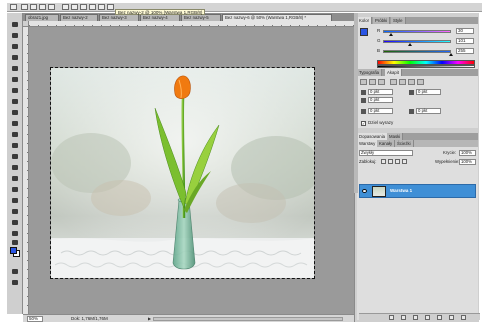 The image size is (487, 323). I want to click on space-after-field: 0 pkt, so click(428, 111).